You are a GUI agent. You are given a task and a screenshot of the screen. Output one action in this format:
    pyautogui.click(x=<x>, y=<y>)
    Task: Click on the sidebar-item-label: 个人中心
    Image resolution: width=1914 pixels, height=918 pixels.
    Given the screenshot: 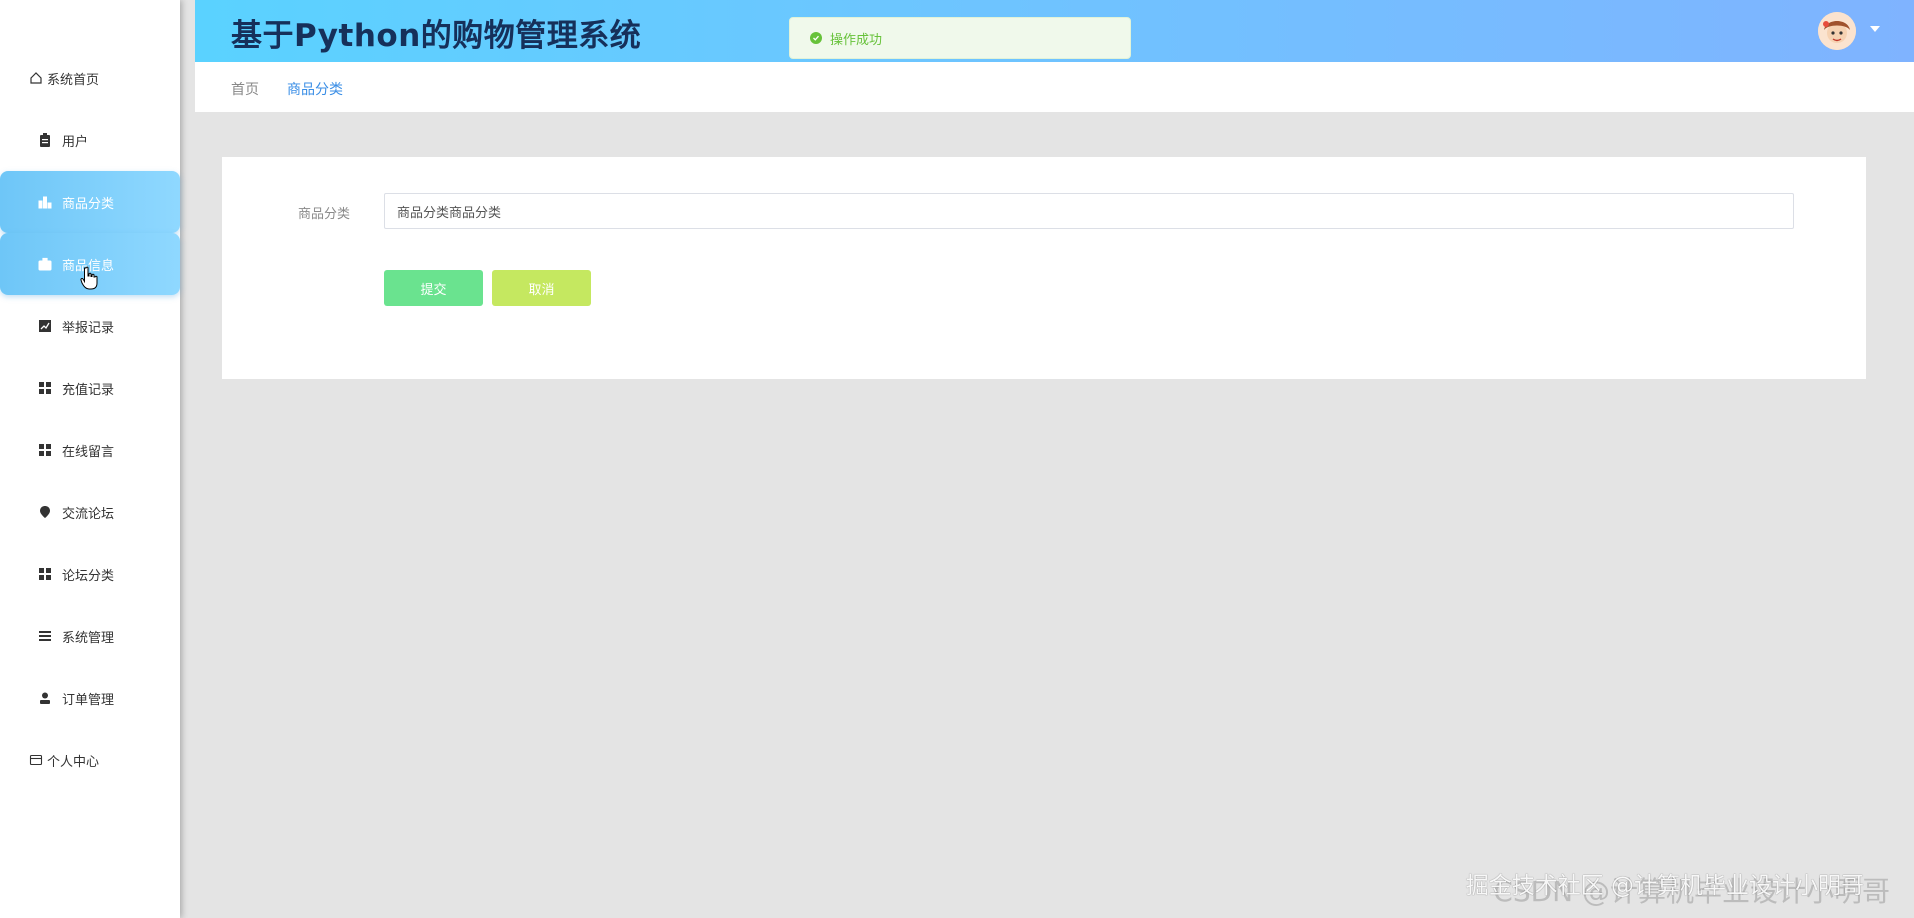 What is the action you would take?
    pyautogui.click(x=73, y=762)
    